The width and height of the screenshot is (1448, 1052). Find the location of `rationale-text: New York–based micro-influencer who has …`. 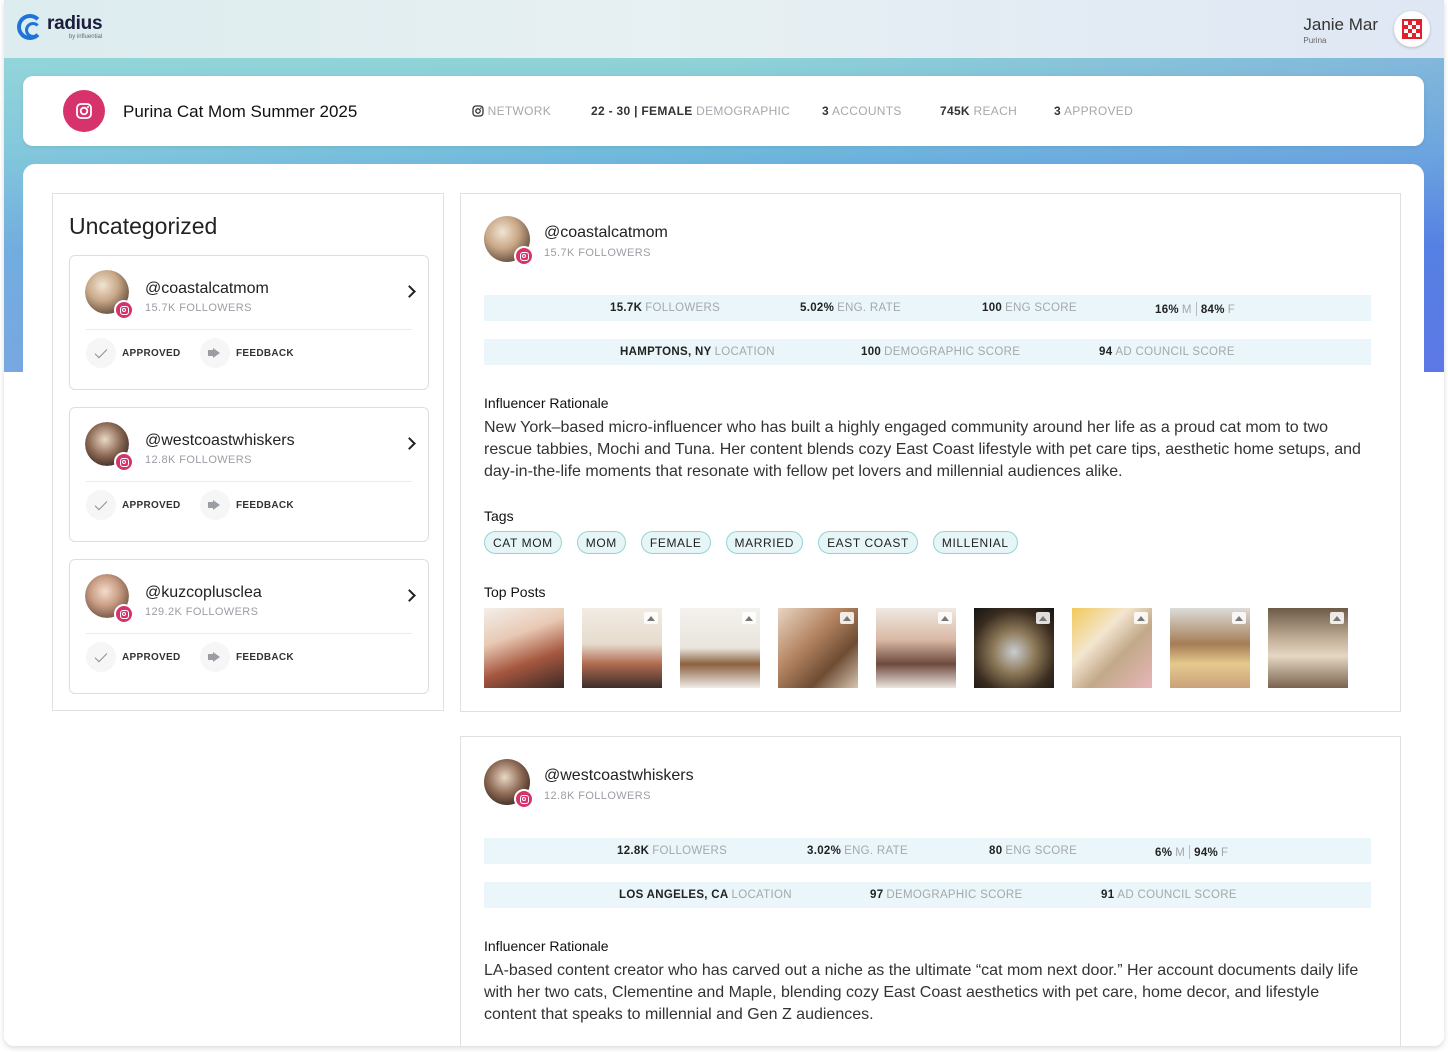

rationale-text: New York–based micro-influencer who has … is located at coordinates (922, 449).